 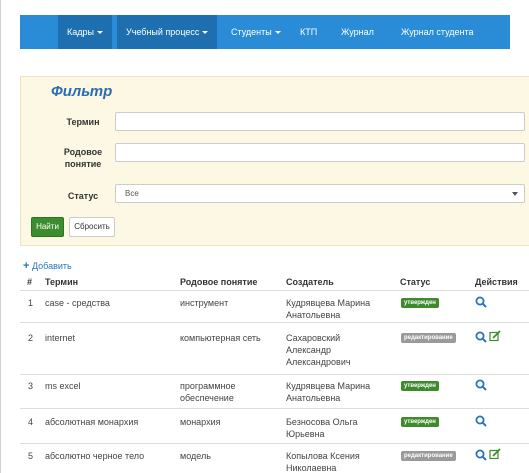 What do you see at coordinates (200, 422) in the screenshot?
I see `row-parent: монархия` at bounding box center [200, 422].